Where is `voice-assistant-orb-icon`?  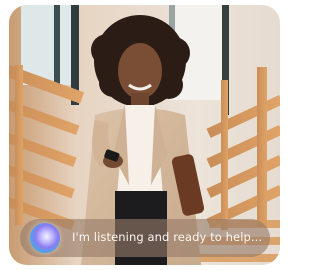 voice-assistant-orb-icon is located at coordinates (45, 238).